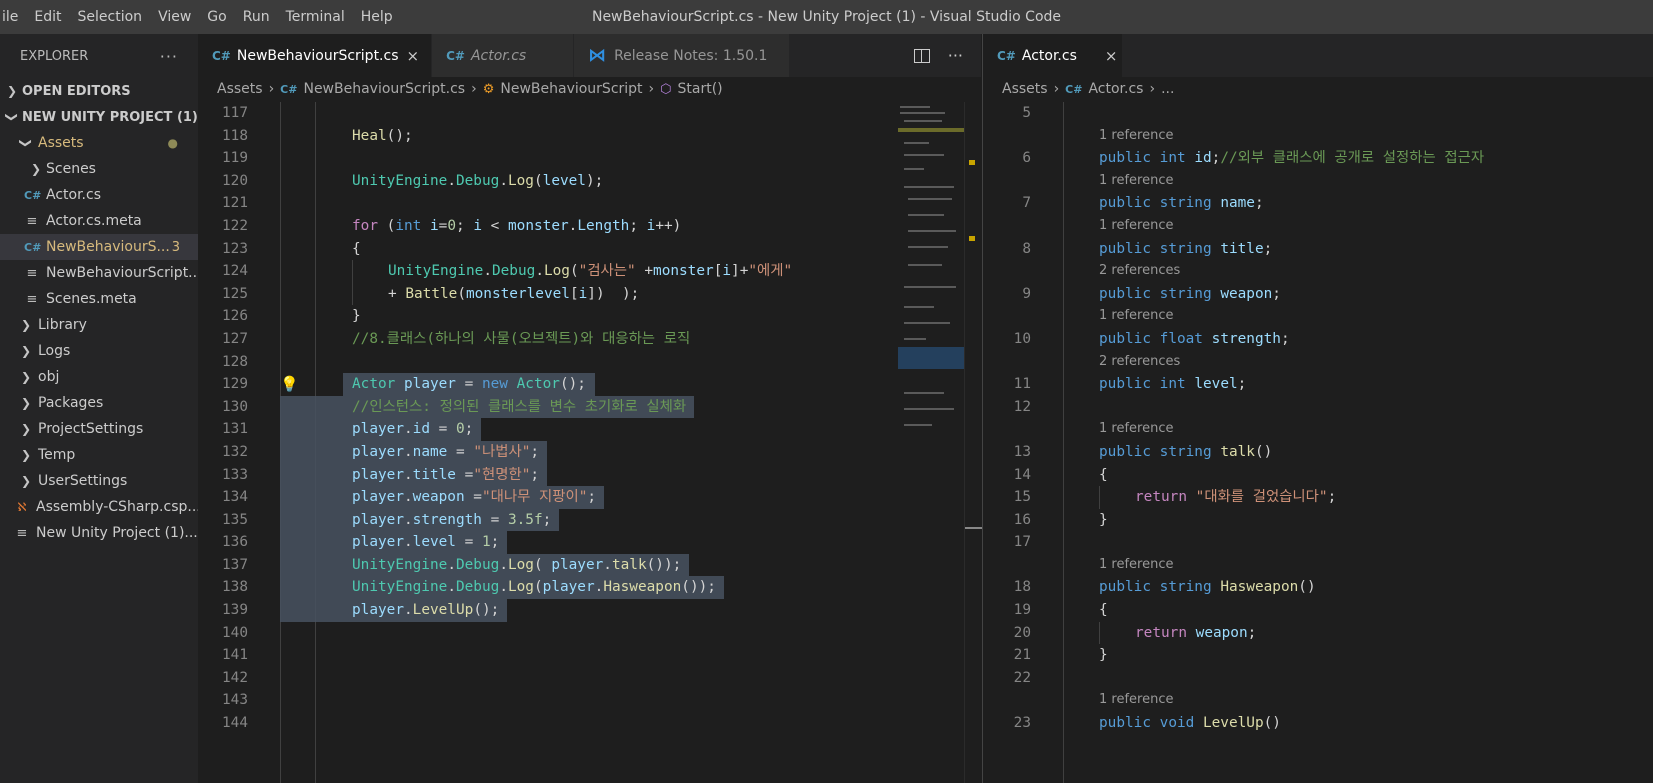 This screenshot has height=783, width=1653. Describe the element at coordinates (384, 89) in the screenshot. I see `breadcrumb-item: NewBehaviourScript.cs` at that location.